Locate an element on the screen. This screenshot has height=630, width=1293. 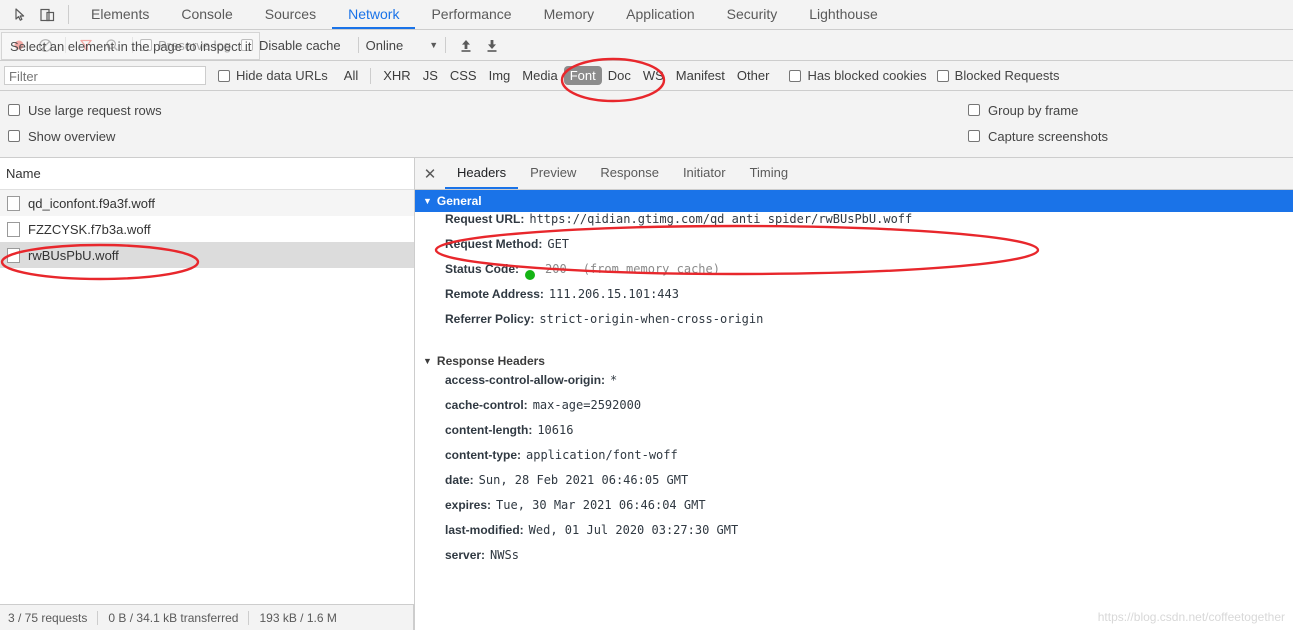
settings-row-bottom: Show overview Capture screenshots is located at coordinates (646, 136).